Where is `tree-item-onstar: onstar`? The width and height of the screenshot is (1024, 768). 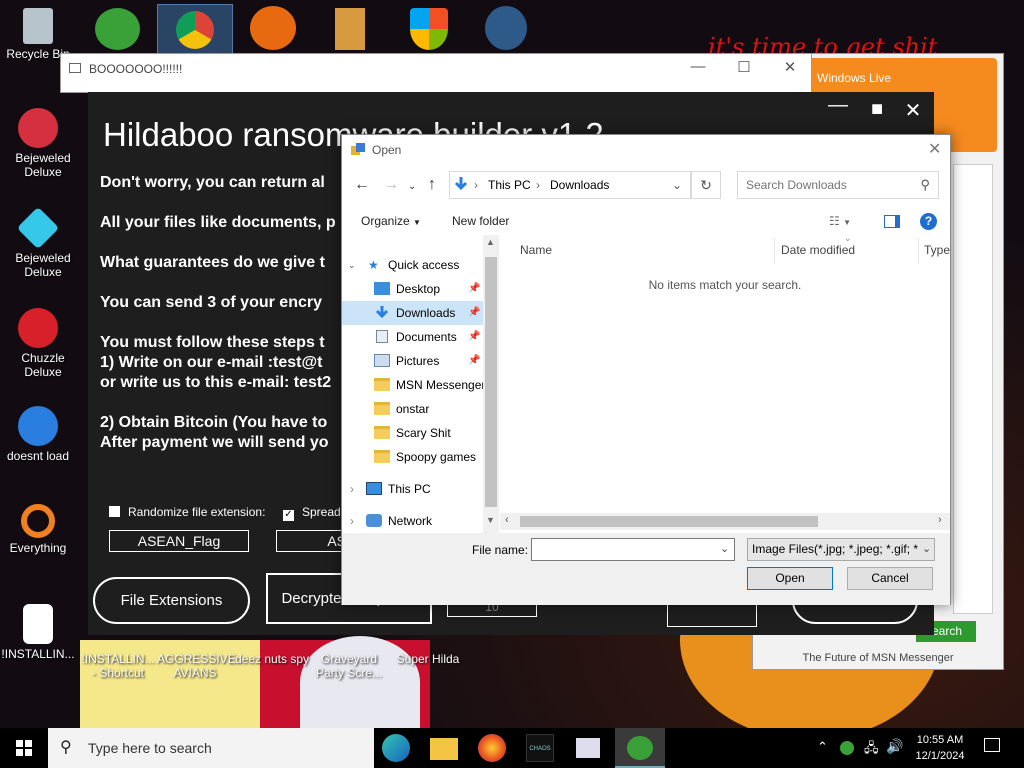 tree-item-onstar: onstar is located at coordinates (412, 409).